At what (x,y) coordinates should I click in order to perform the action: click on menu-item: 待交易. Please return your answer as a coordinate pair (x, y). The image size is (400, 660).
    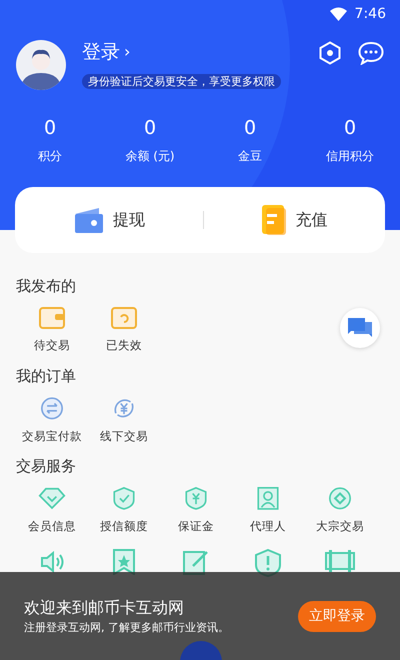
    Looking at the image, I should click on (52, 331).